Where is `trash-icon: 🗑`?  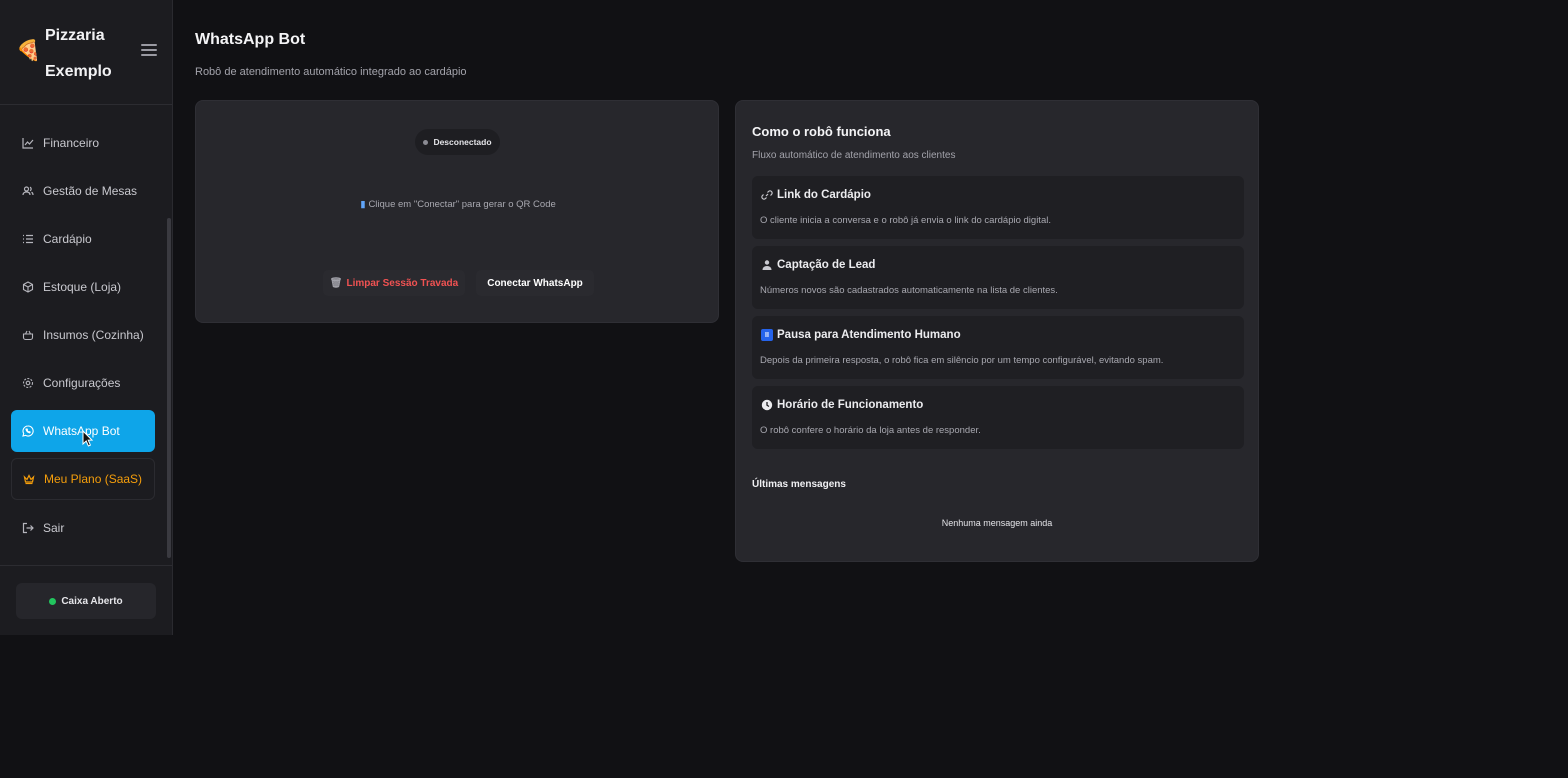
trash-icon: 🗑 is located at coordinates (336, 283).